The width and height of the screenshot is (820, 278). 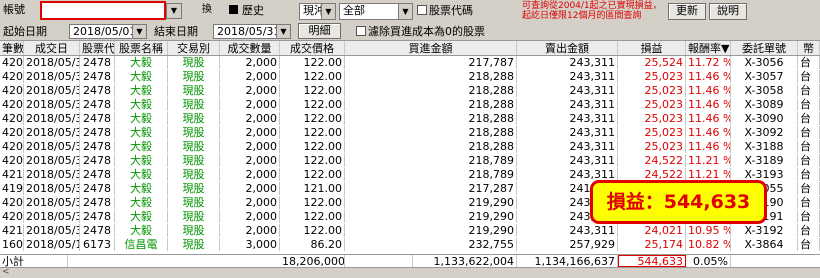 What do you see at coordinates (431, 188) in the screenshot?
I see `cell-buy-amount: 217,287` at bounding box center [431, 188].